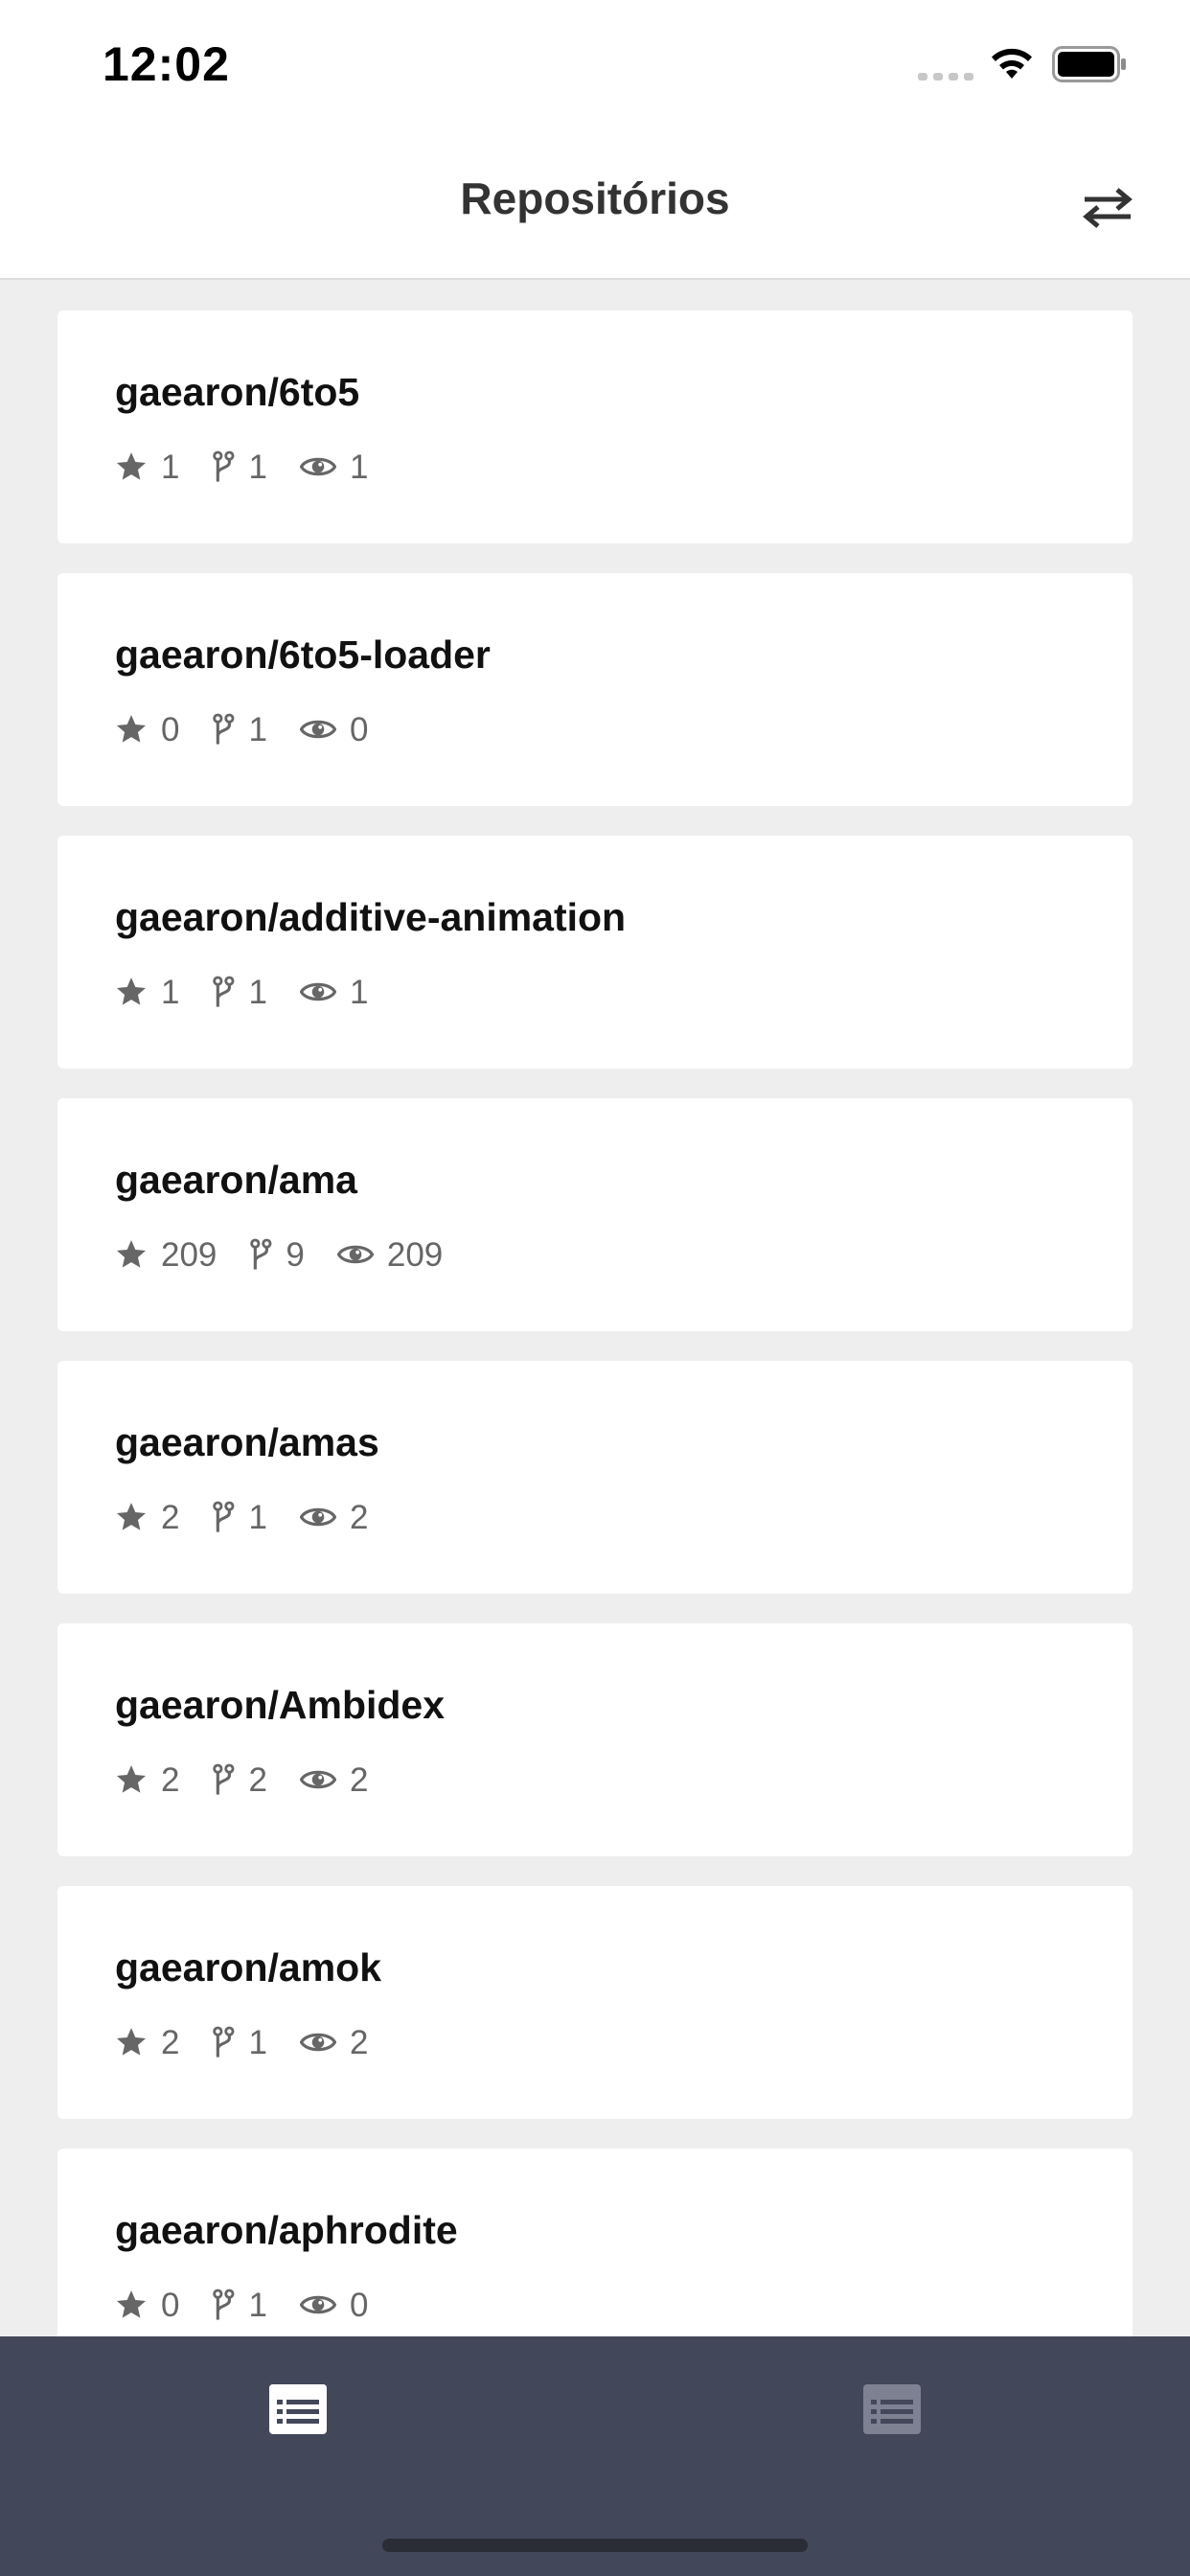 The height and width of the screenshot is (2576, 1190). I want to click on repository-card: gaearon/6to5-loader 0 1 0, so click(595, 689).